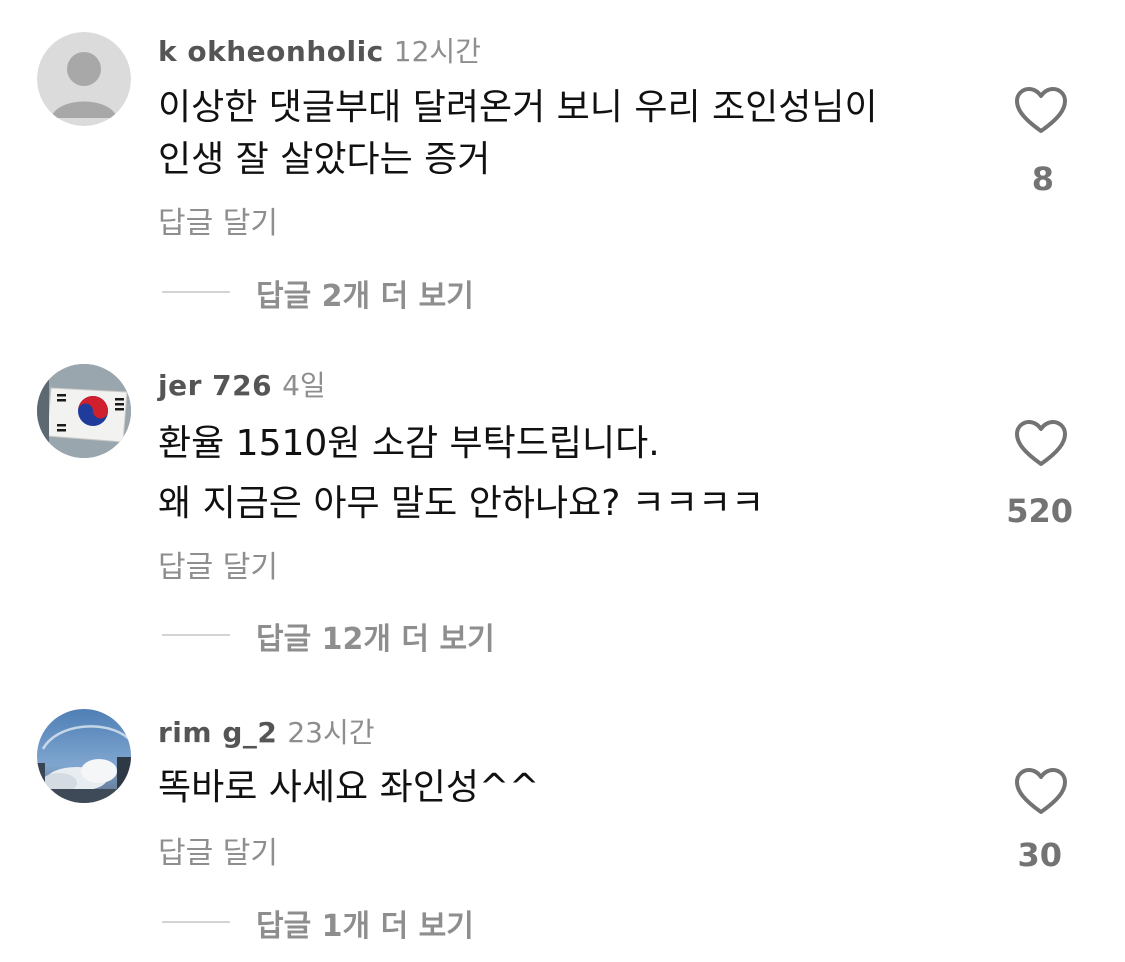  Describe the element at coordinates (437, 51) in the screenshot. I see `comment-time: 12시간` at that location.